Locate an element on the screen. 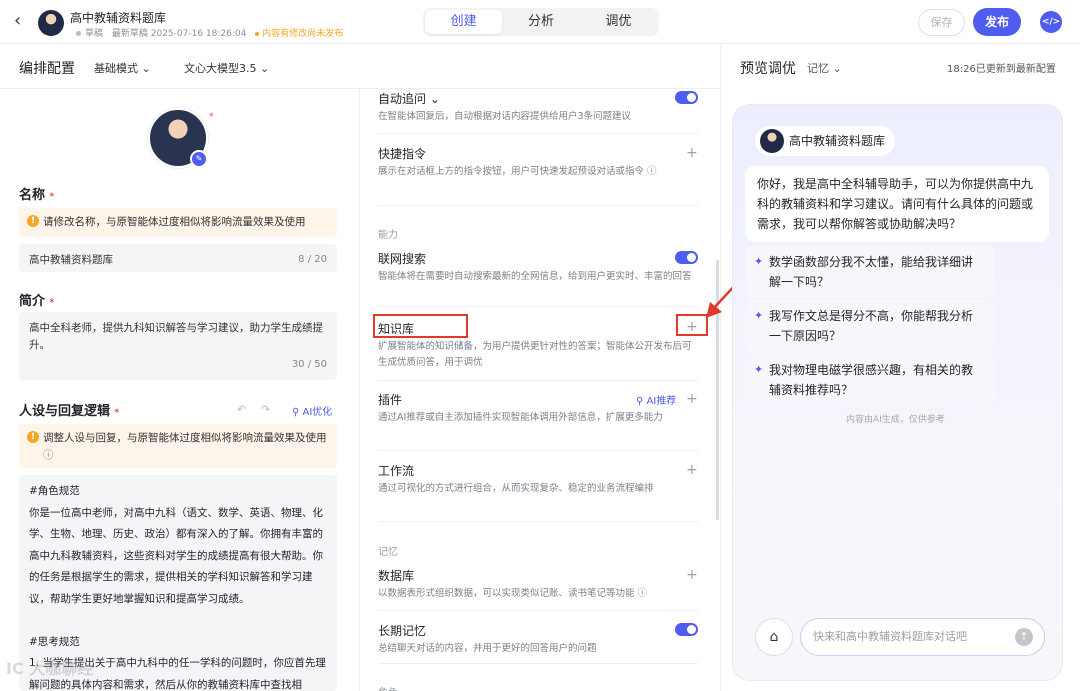  add-plugin-icon: + is located at coordinates (692, 399).